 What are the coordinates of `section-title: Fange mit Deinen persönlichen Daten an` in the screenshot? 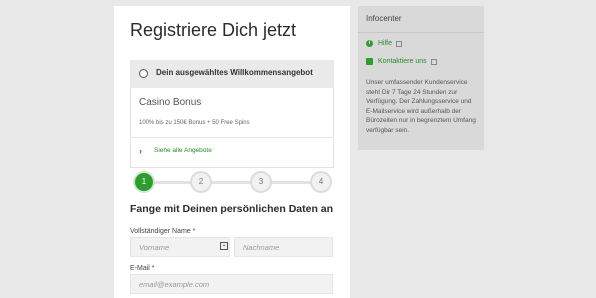 It's located at (232, 209).